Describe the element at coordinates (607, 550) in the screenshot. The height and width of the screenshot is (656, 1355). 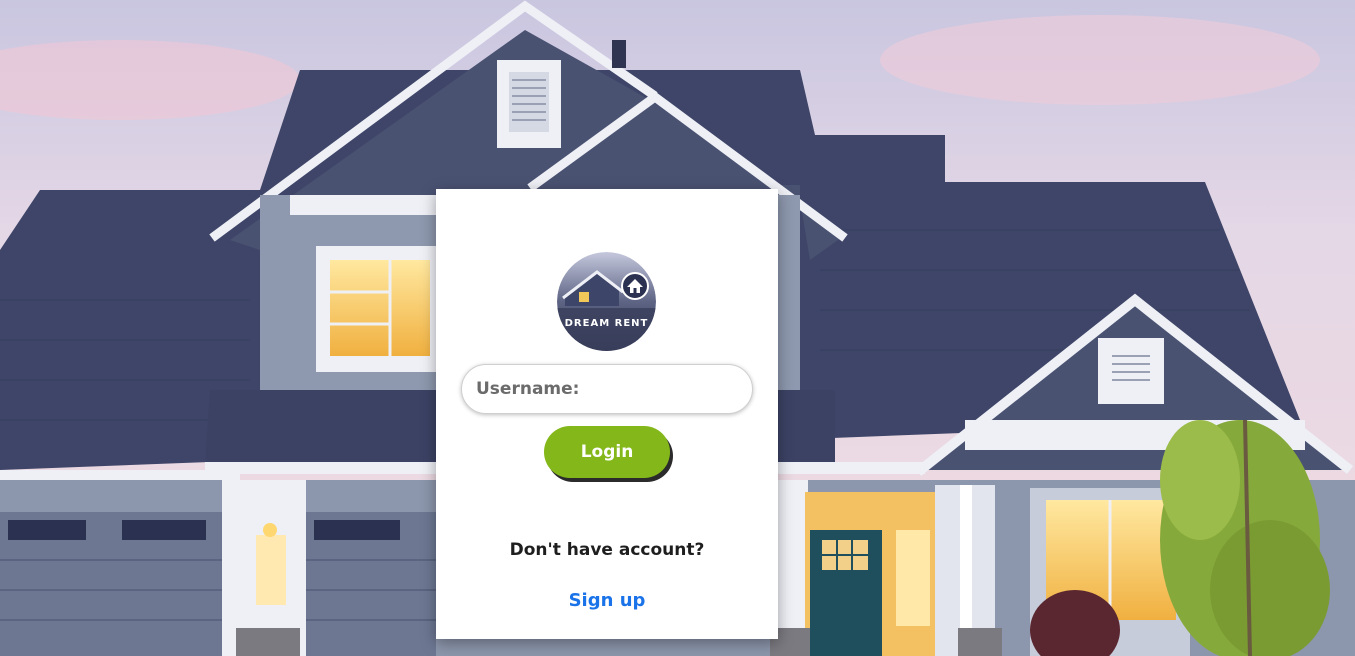
I see `no-account-text: Don't have account?` at that location.